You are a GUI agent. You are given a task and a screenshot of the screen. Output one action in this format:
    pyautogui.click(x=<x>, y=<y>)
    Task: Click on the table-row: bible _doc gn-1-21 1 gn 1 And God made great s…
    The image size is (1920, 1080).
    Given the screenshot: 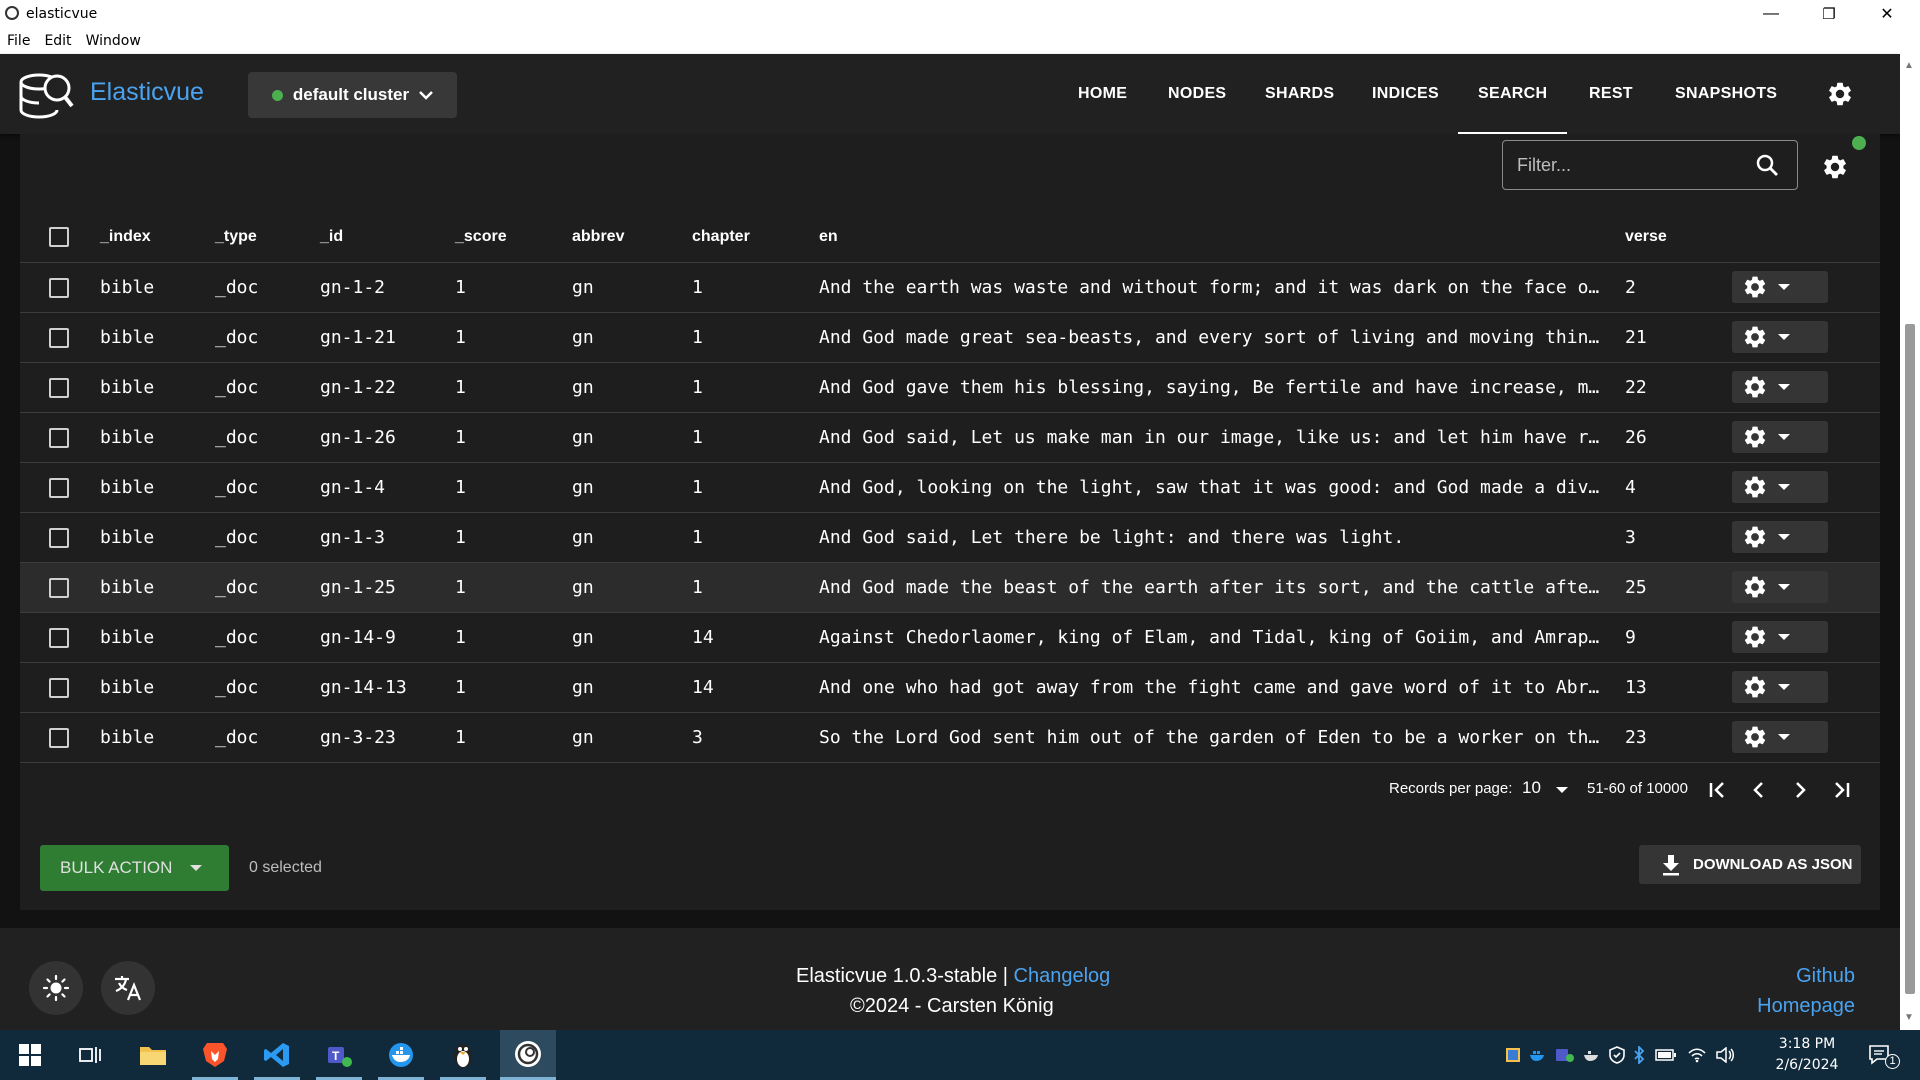 What is the action you would take?
    pyautogui.click(x=950, y=337)
    